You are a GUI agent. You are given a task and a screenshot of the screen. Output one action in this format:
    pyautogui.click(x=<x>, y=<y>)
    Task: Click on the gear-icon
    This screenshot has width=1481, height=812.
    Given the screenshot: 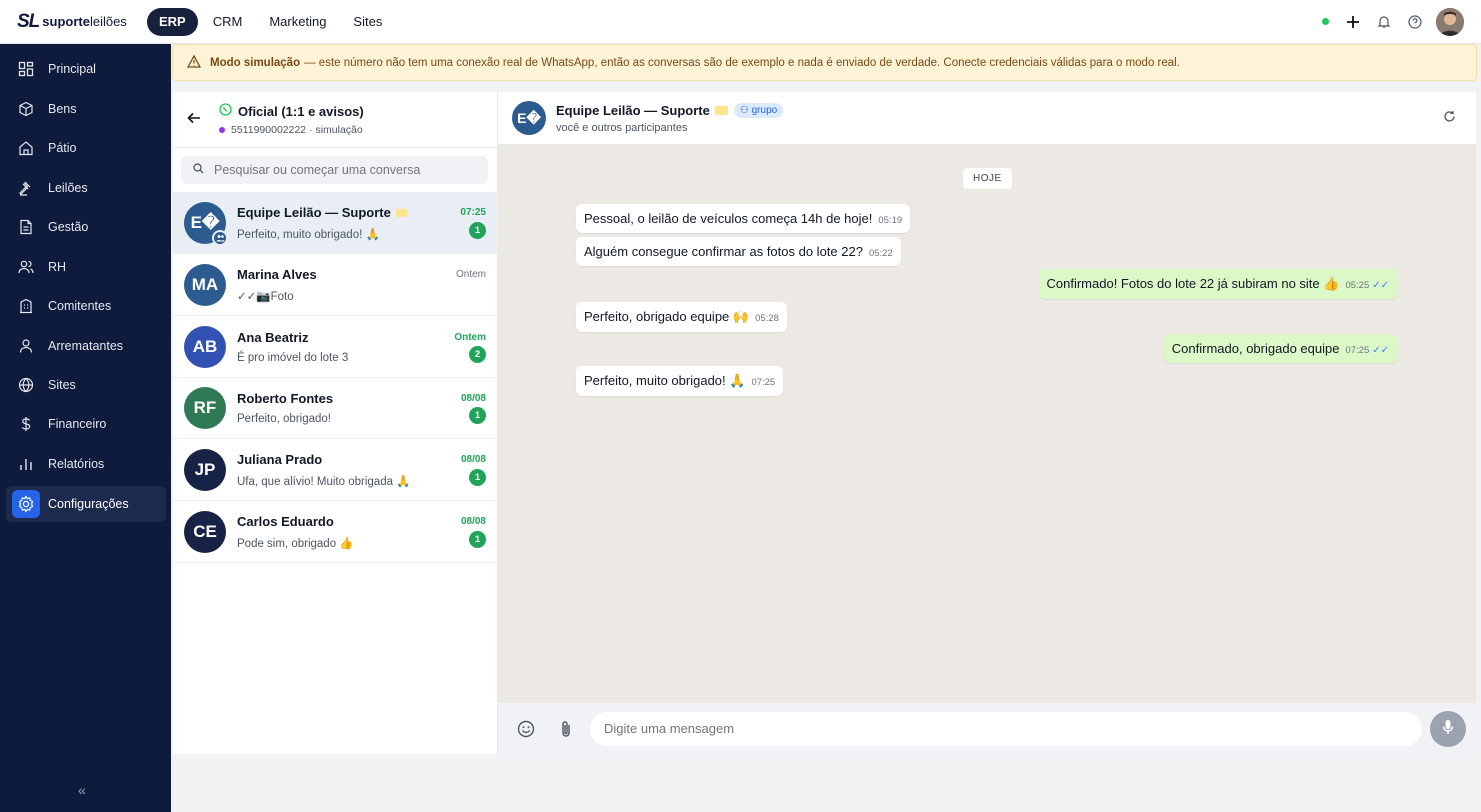 What is the action you would take?
    pyautogui.click(x=26, y=504)
    